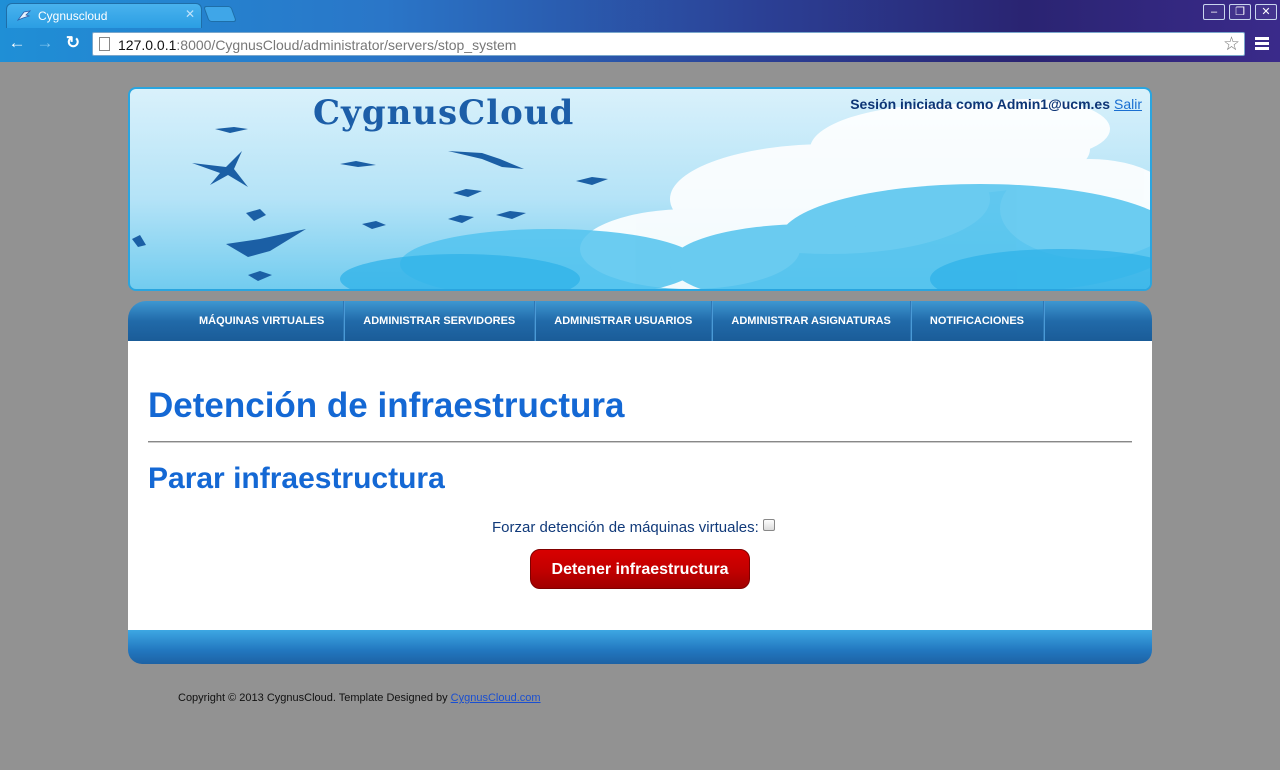 The width and height of the screenshot is (1280, 770). I want to click on back-arrow-icon: ←, so click(17, 43).